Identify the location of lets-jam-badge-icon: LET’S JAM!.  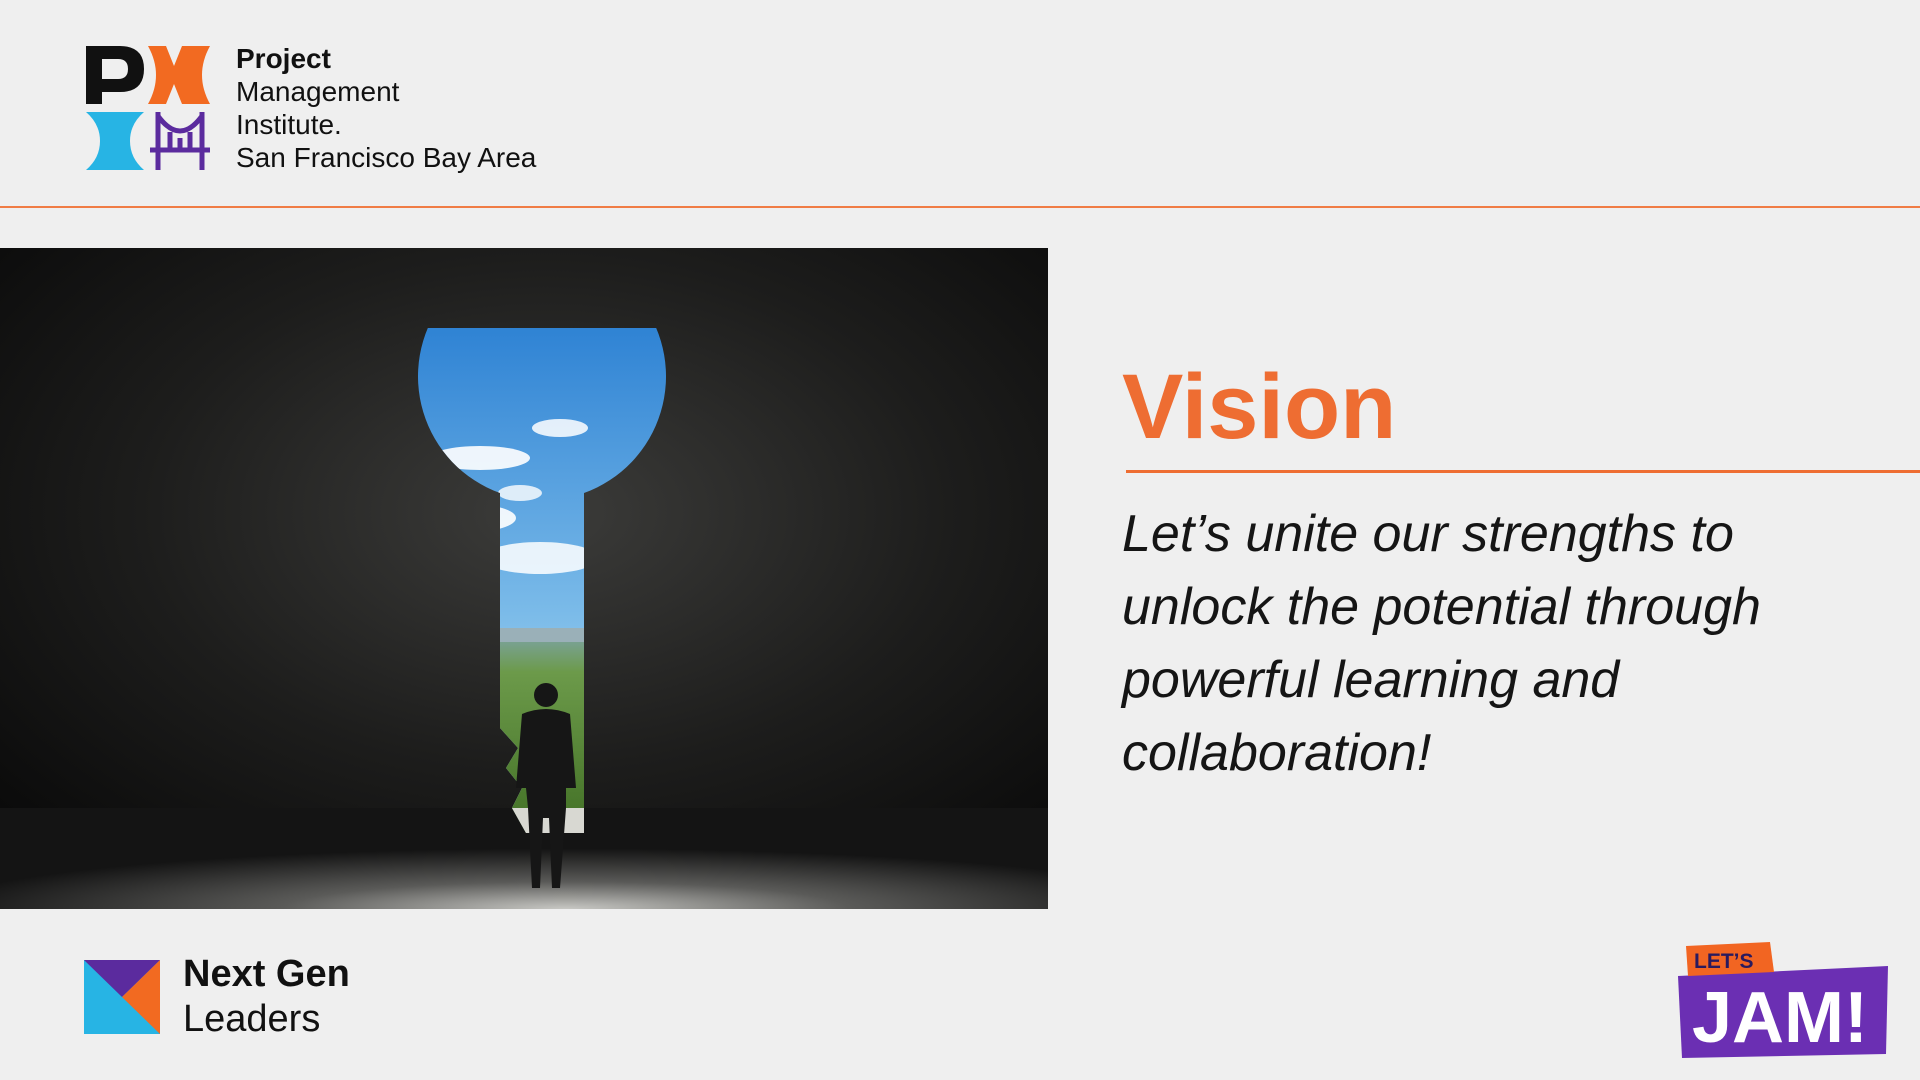
(1783, 1000).